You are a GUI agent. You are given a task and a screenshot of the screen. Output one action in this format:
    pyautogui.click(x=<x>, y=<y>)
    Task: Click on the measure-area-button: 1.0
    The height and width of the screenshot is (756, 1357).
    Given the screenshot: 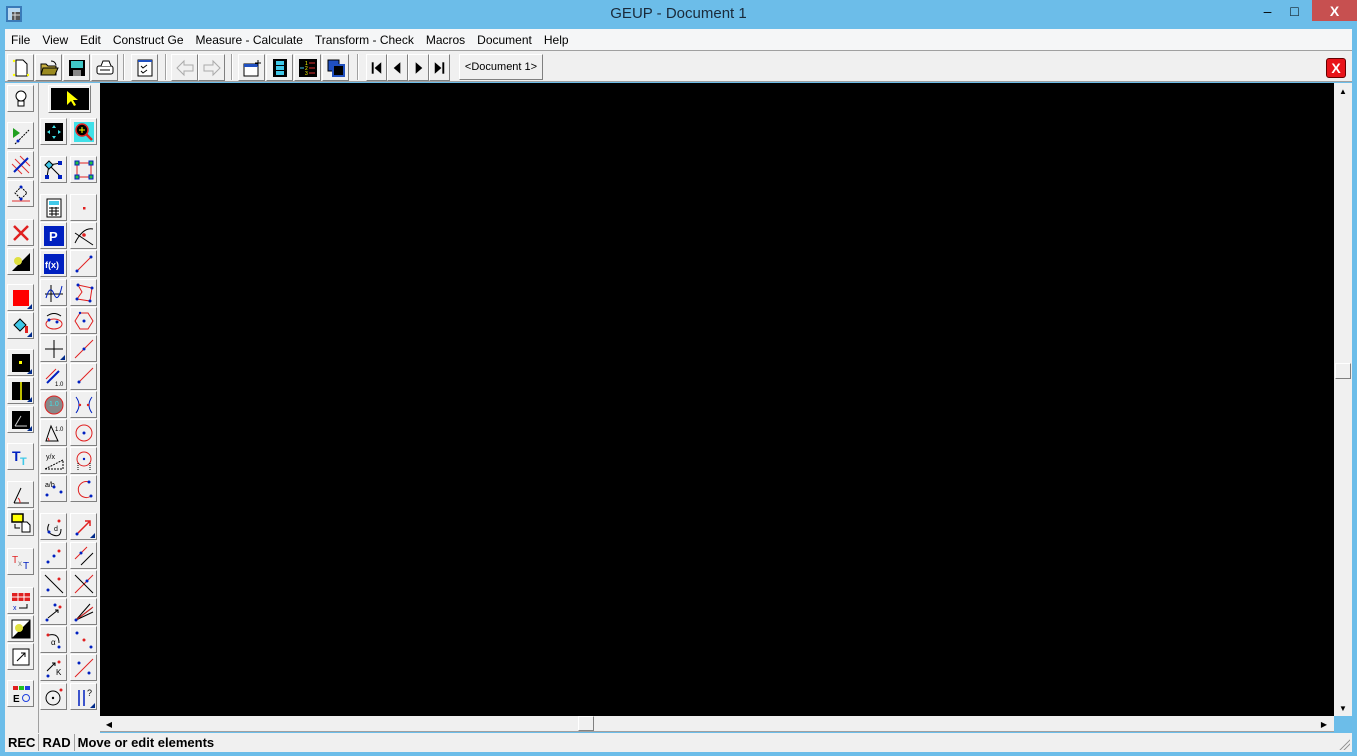 What is the action you would take?
    pyautogui.click(x=53, y=404)
    